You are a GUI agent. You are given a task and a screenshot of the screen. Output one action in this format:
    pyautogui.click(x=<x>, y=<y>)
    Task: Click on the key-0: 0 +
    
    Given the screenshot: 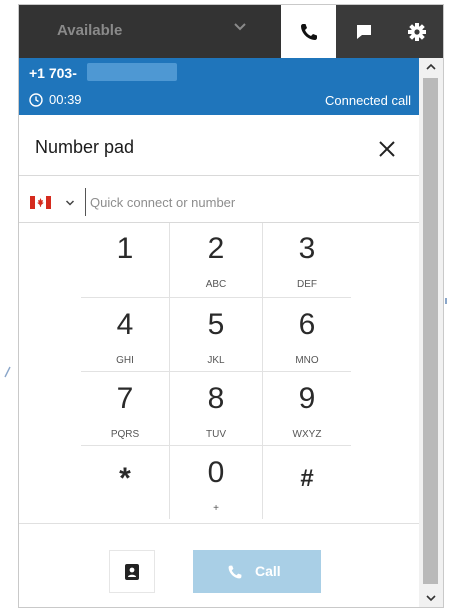 What is the action you would take?
    pyautogui.click(x=216, y=483)
    